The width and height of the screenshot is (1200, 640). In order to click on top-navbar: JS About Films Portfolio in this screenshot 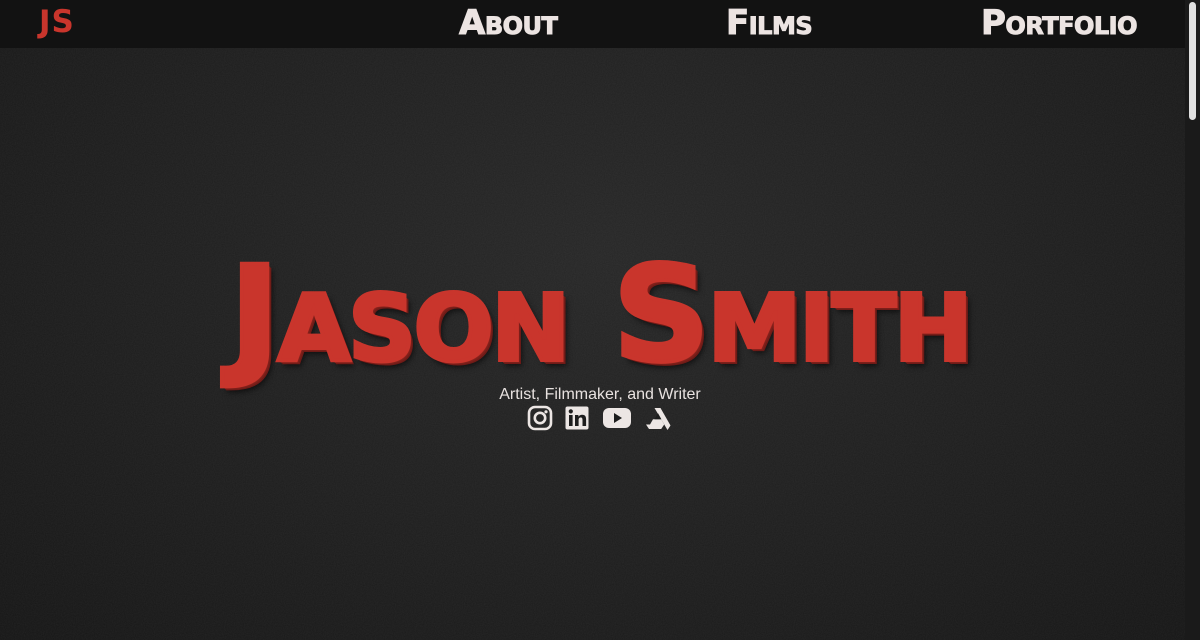, I will do `click(600, 24)`.